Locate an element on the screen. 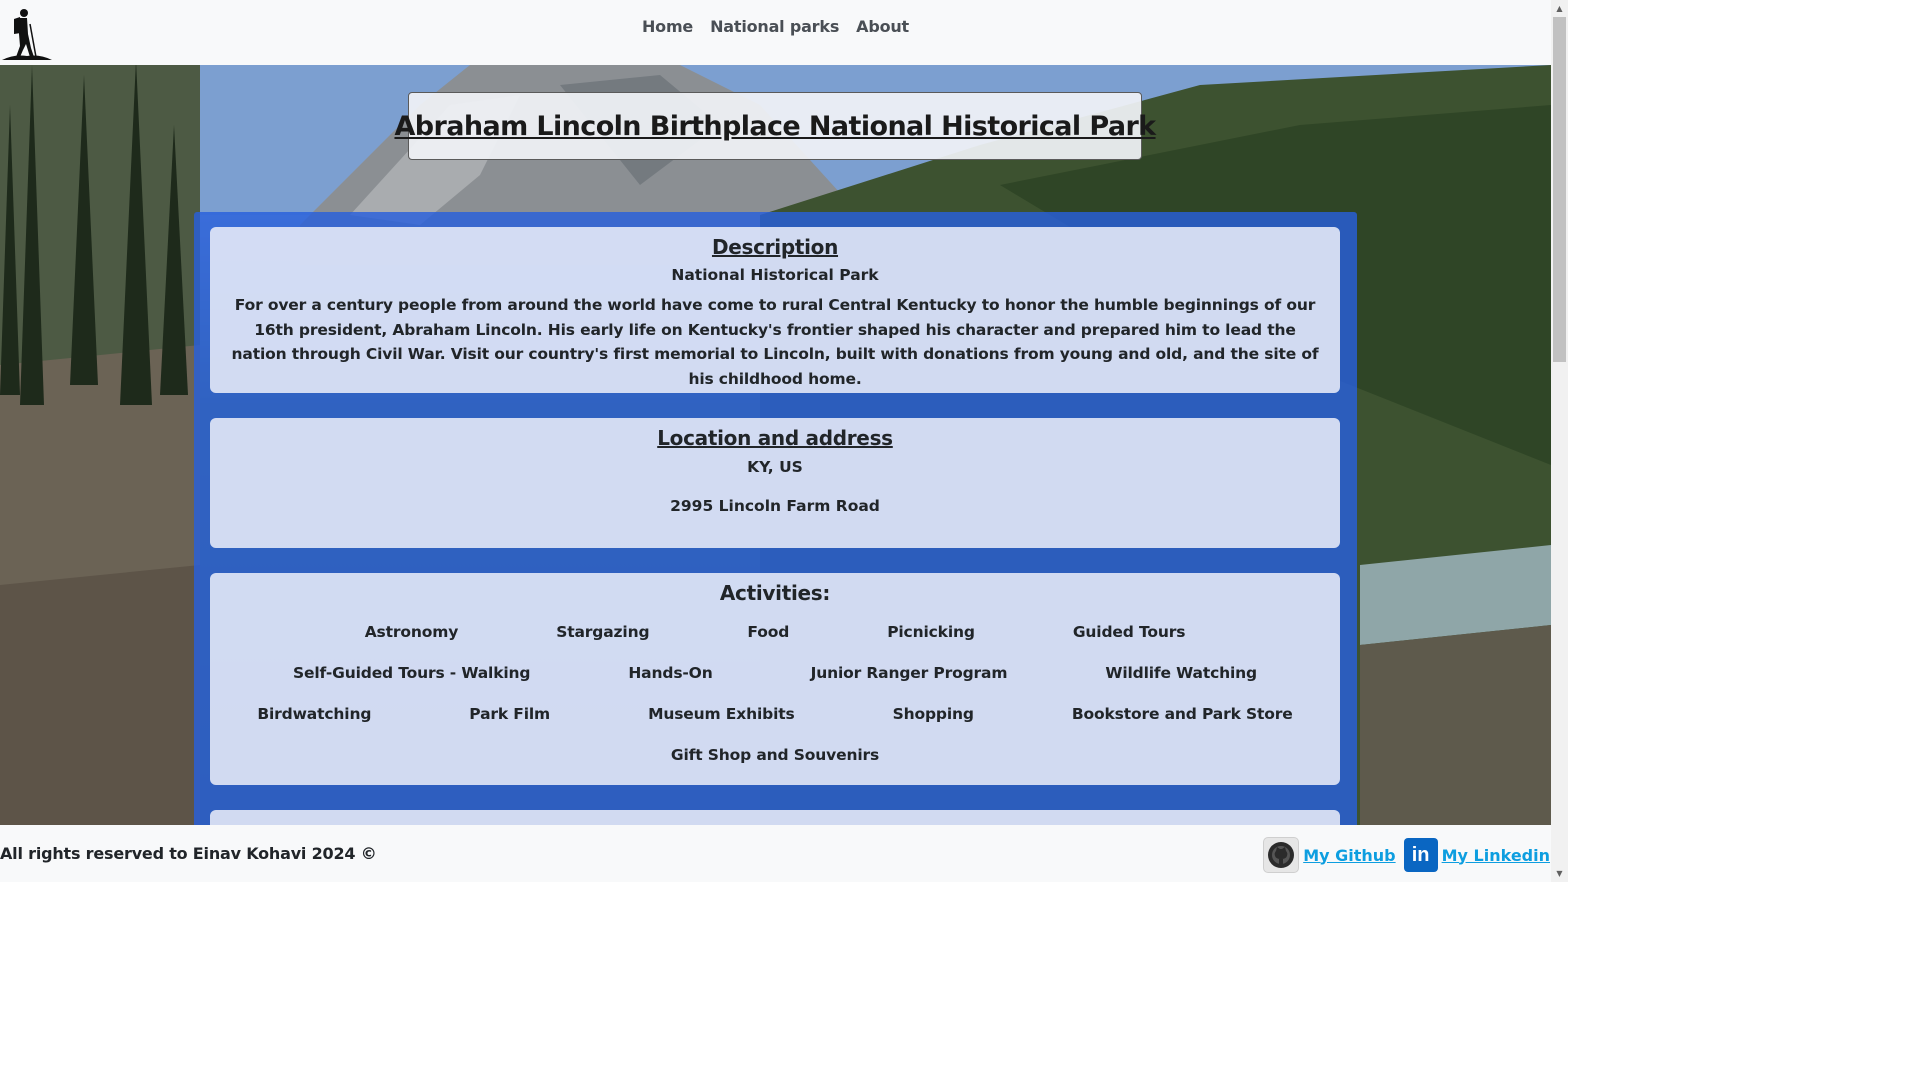 The image size is (1920, 1080). vertical-scrollbar: ▲ ▼ is located at coordinates (1559, 441).